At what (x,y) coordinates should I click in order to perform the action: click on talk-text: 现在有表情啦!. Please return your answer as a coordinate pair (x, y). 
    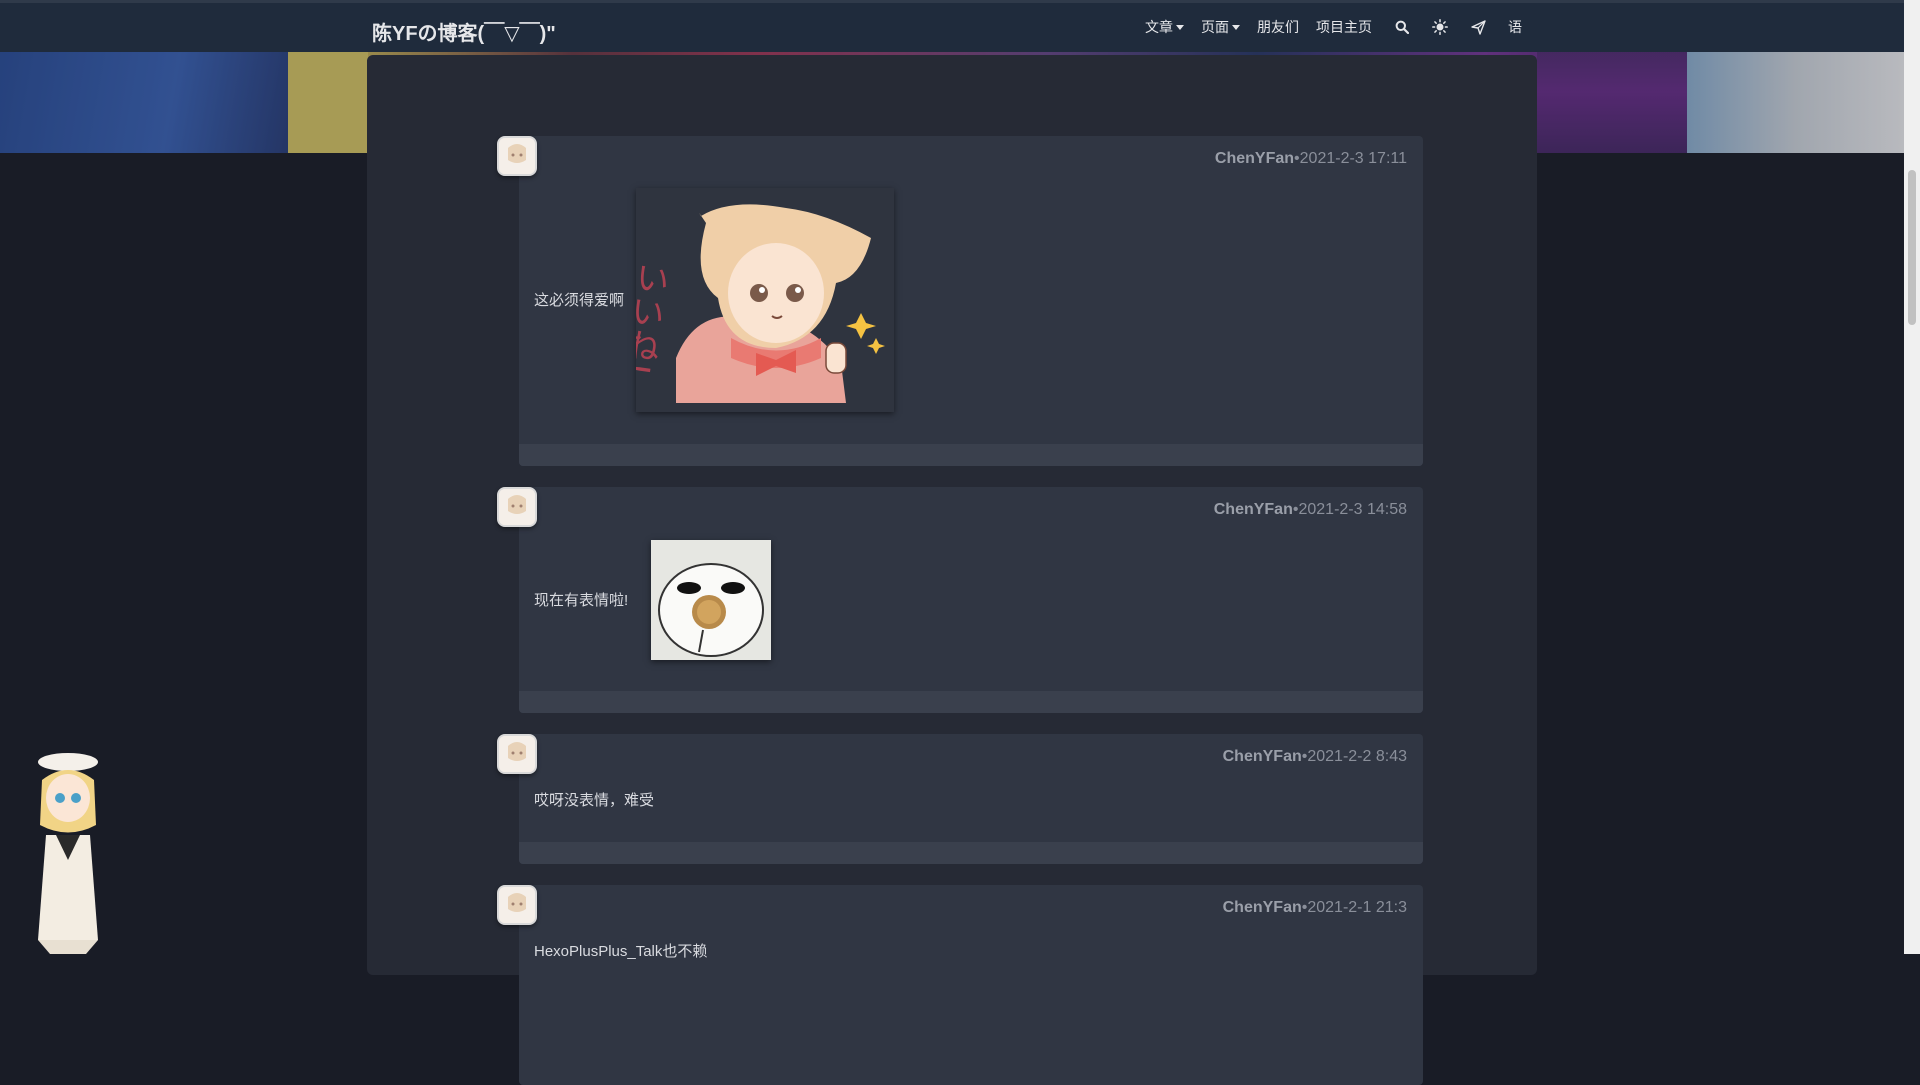
    Looking at the image, I should click on (581, 600).